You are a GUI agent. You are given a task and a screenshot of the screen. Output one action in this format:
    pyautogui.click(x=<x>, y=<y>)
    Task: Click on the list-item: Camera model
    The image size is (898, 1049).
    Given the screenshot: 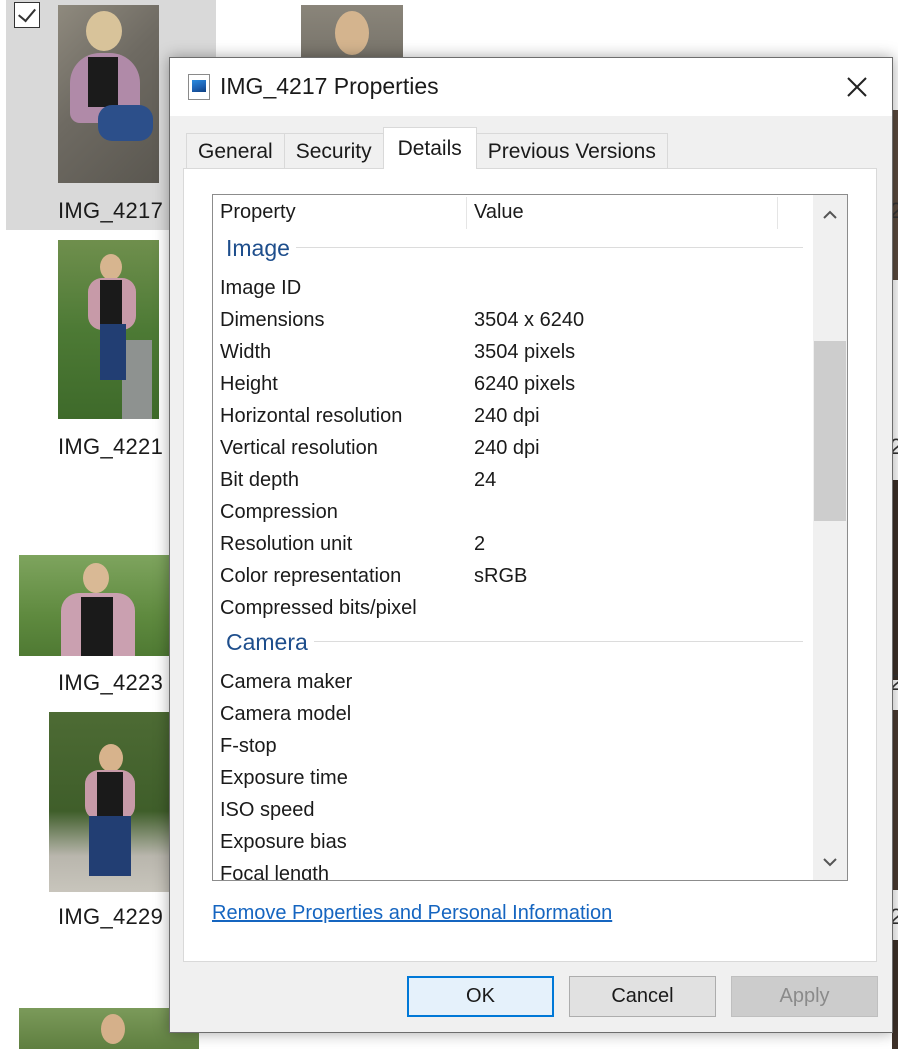 What is the action you would take?
    pyautogui.click(x=513, y=715)
    